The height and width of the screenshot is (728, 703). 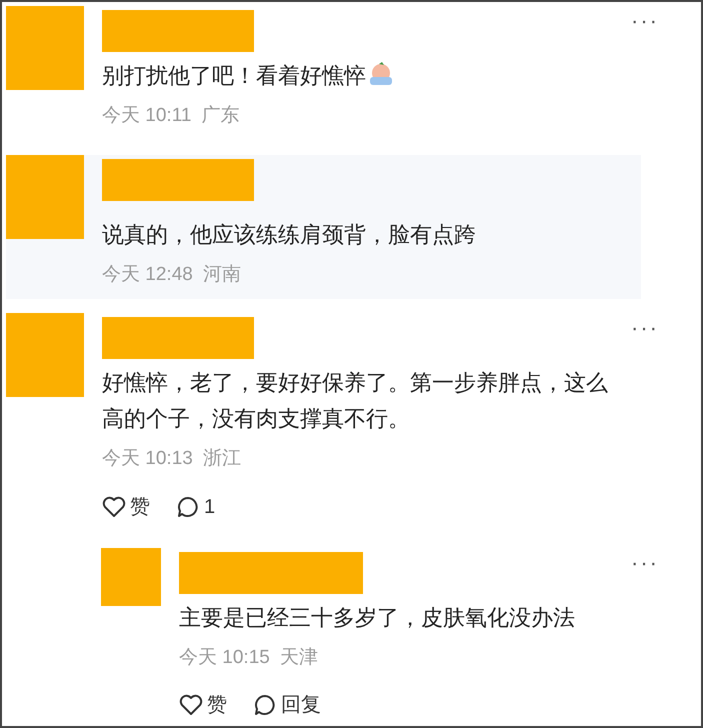 I want to click on comment-location: 河南, so click(x=221, y=274).